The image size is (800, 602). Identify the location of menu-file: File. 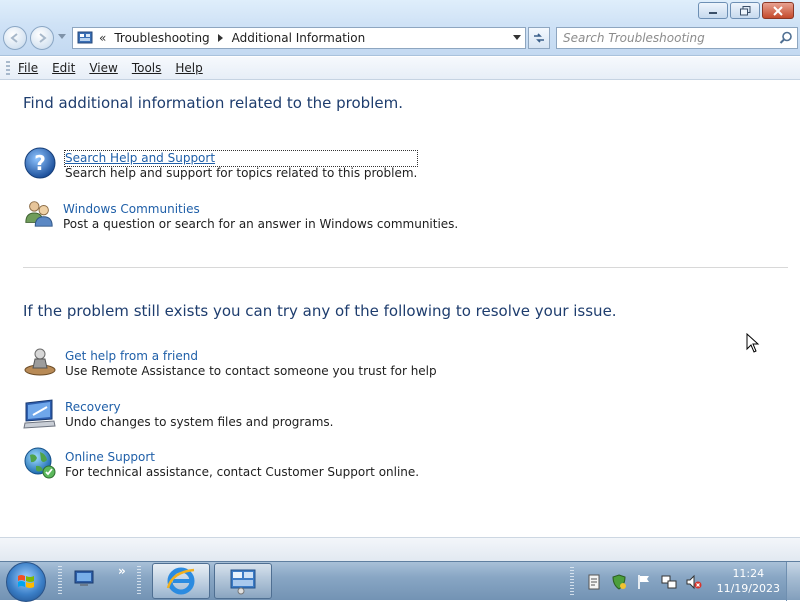
(28, 68).